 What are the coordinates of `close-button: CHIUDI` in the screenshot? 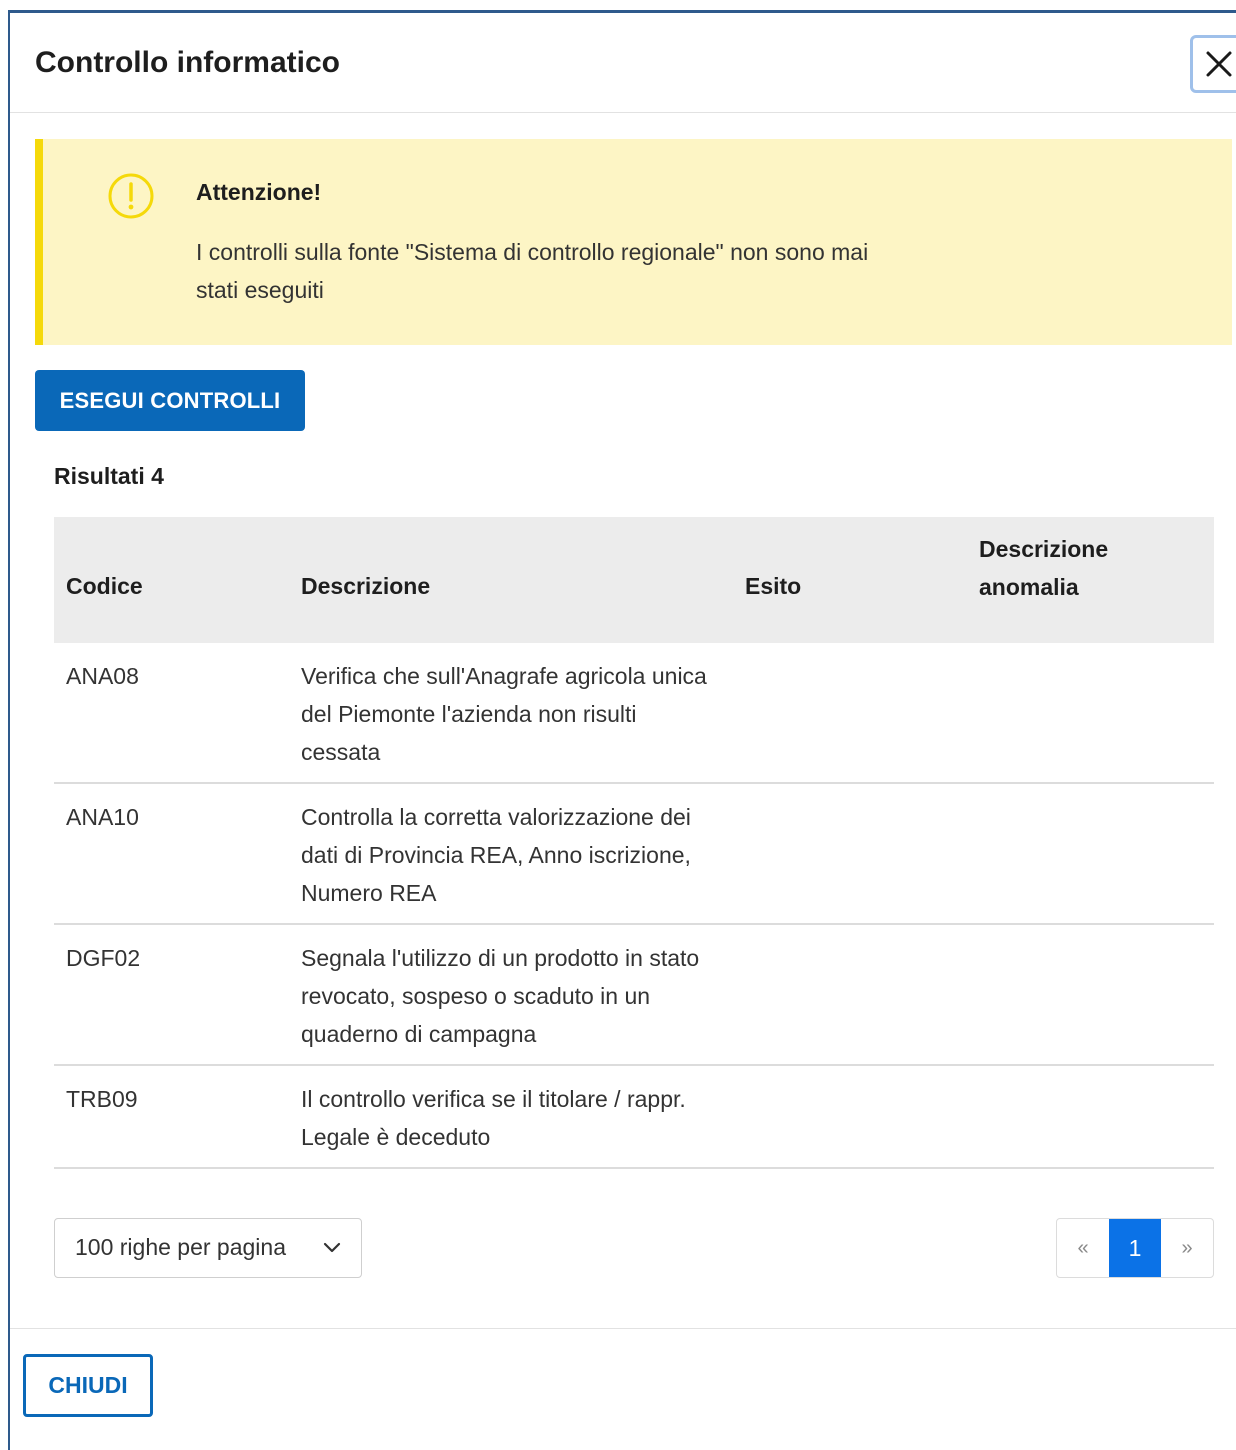 It's located at (88, 1385).